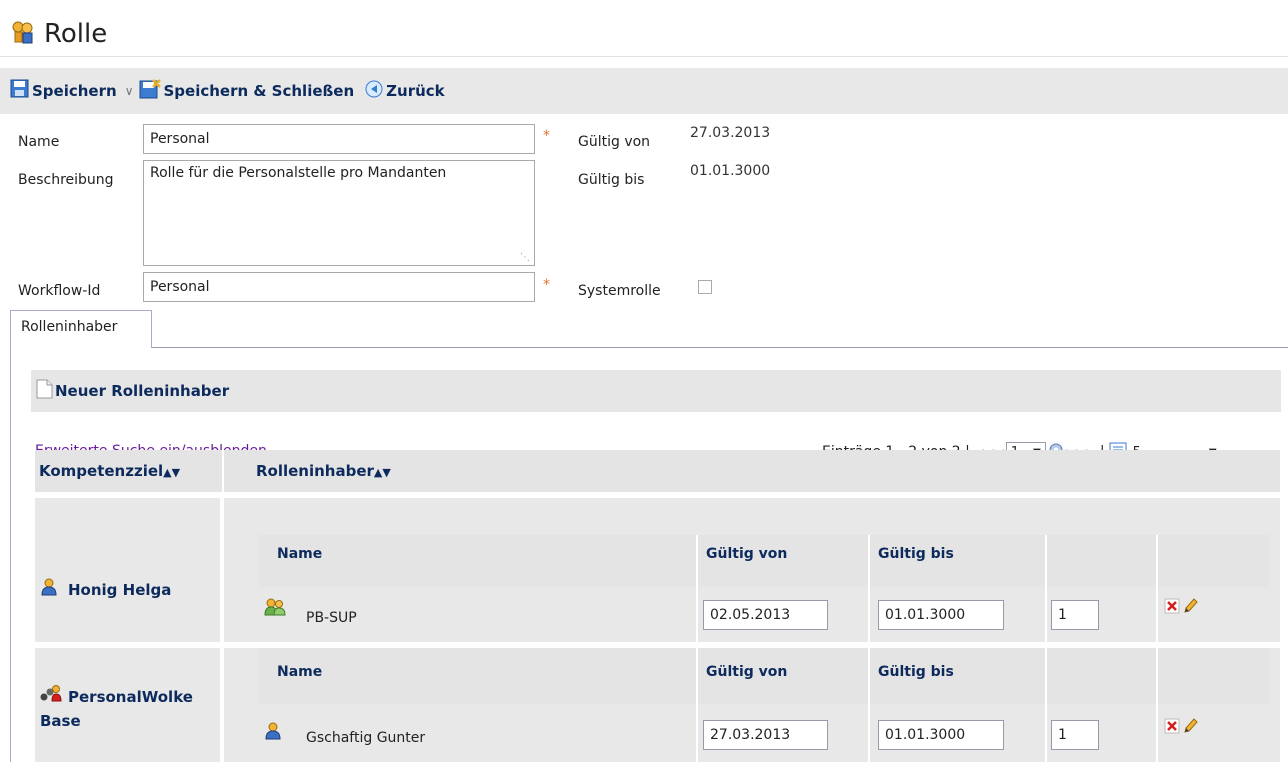 The image size is (1288, 762). What do you see at coordinates (730, 133) in the screenshot?
I see `valid-from-value: 27.03.2013` at bounding box center [730, 133].